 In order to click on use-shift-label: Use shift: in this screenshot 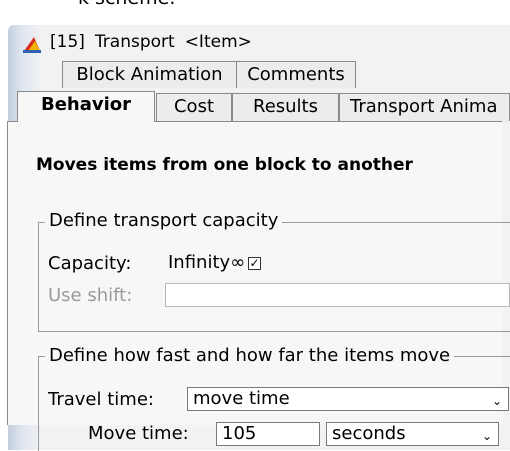, I will do `click(90, 295)`.